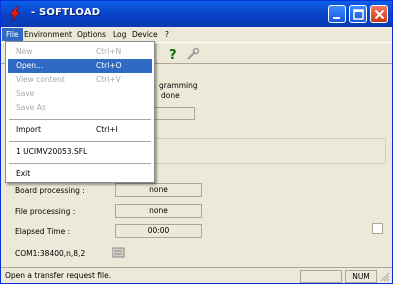 This screenshot has width=393, height=284. Describe the element at coordinates (80, 174) in the screenshot. I see `menu-item-exit: Exit` at that location.